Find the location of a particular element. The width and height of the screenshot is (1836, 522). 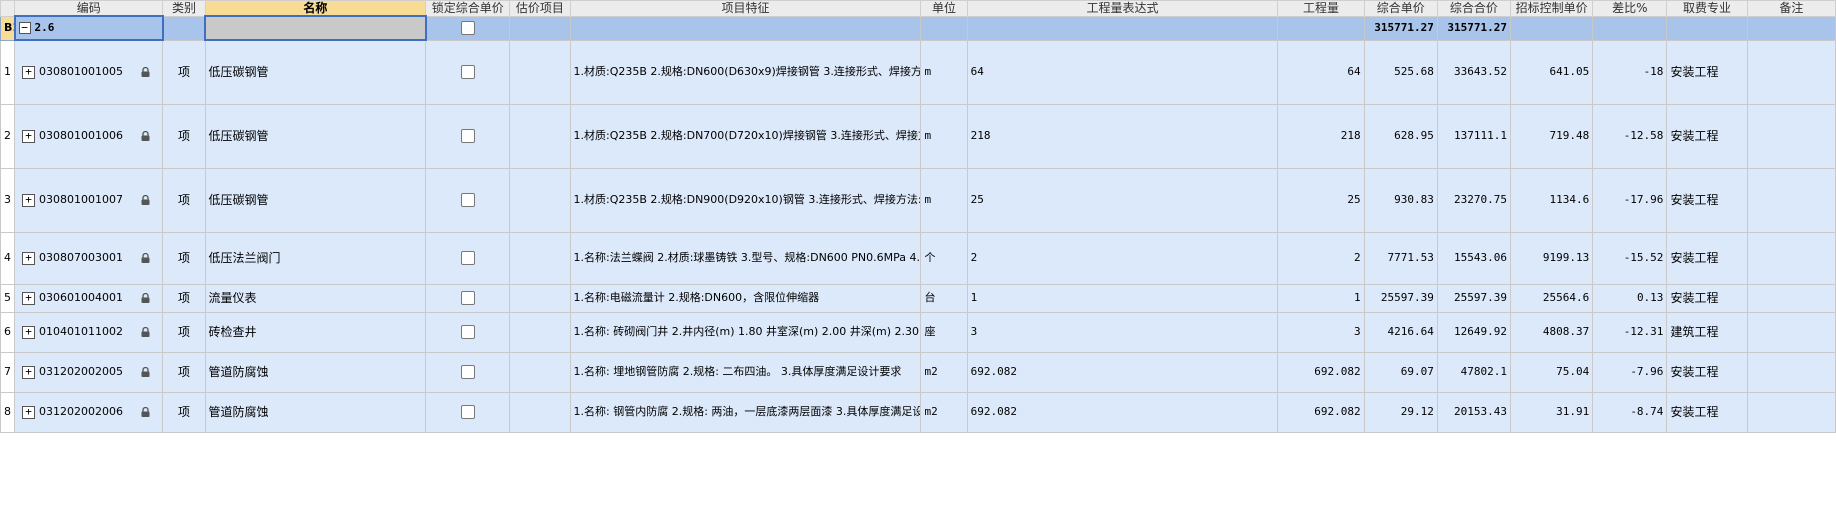

item-unit: 座 is located at coordinates (944, 332).